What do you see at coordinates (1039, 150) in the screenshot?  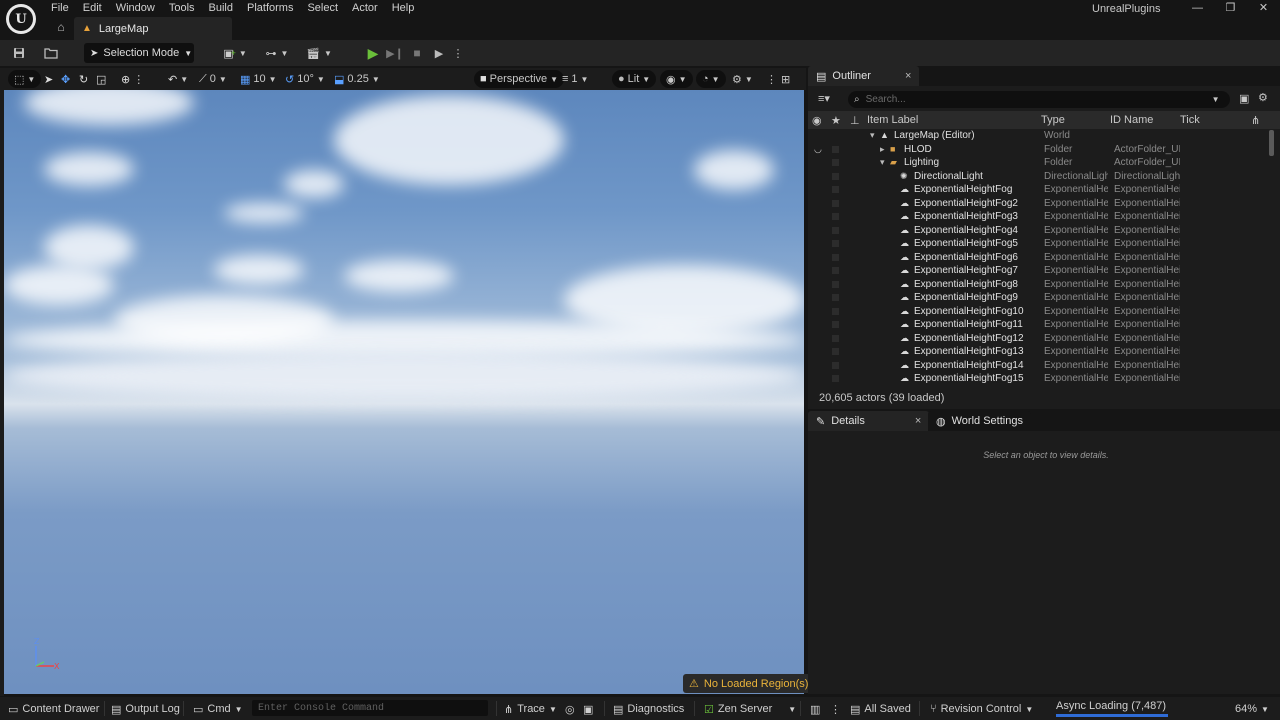 I see `outliner-row: ▸ ■ HLOD Folder ActorFolder_UI ◡` at bounding box center [1039, 150].